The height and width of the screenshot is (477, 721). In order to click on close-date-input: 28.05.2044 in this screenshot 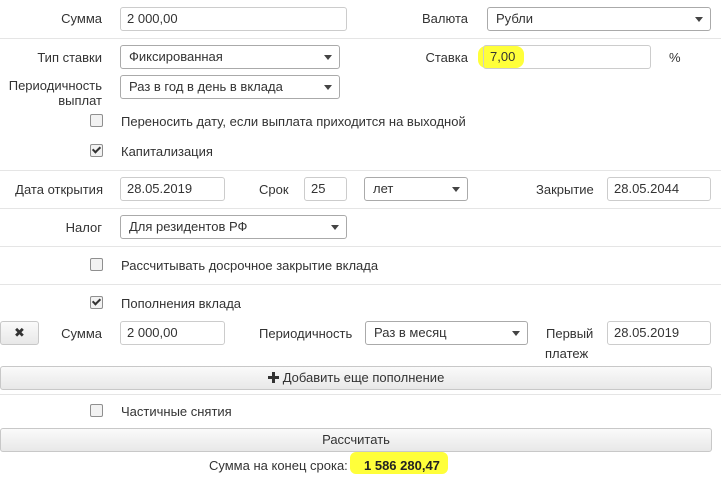, I will do `click(659, 189)`.